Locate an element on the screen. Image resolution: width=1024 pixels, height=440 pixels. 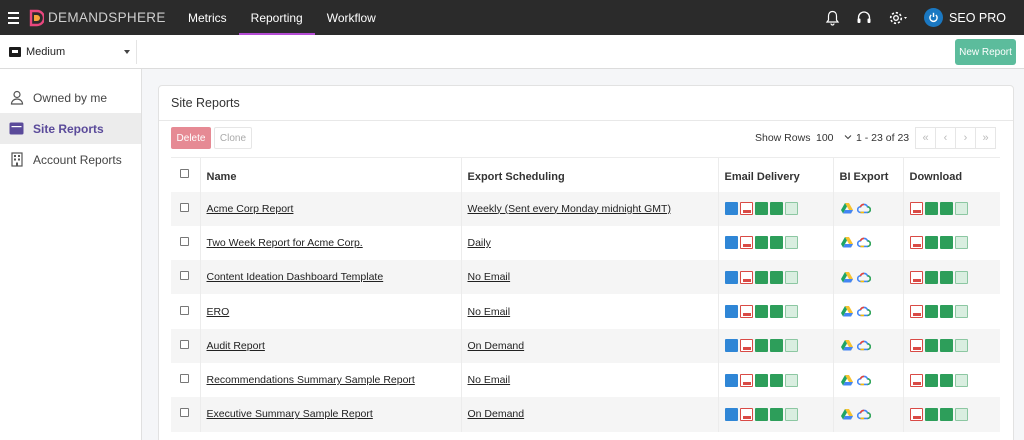
first-page-icon: « is located at coordinates (925, 138).